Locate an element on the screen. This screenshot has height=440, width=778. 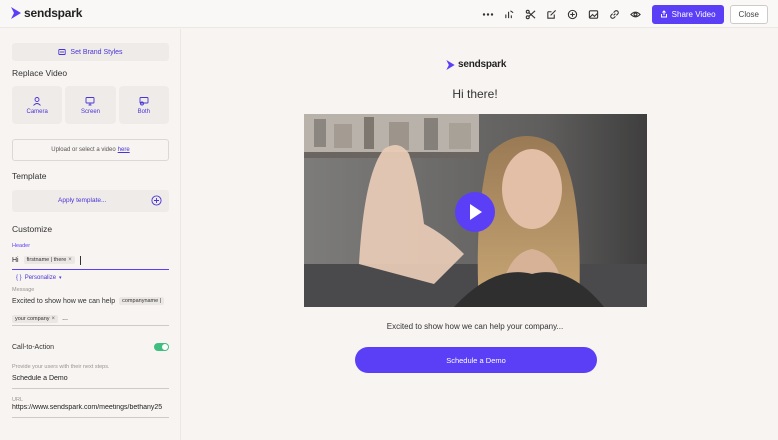
header-prefix: Hi is located at coordinates (15, 260).